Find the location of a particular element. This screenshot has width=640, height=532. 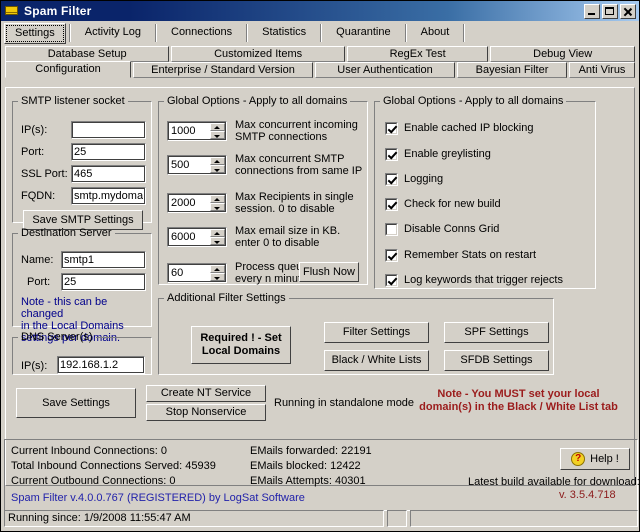

checkbox-disable-conns-grid: Disable Conns Grid is located at coordinates (442, 229).